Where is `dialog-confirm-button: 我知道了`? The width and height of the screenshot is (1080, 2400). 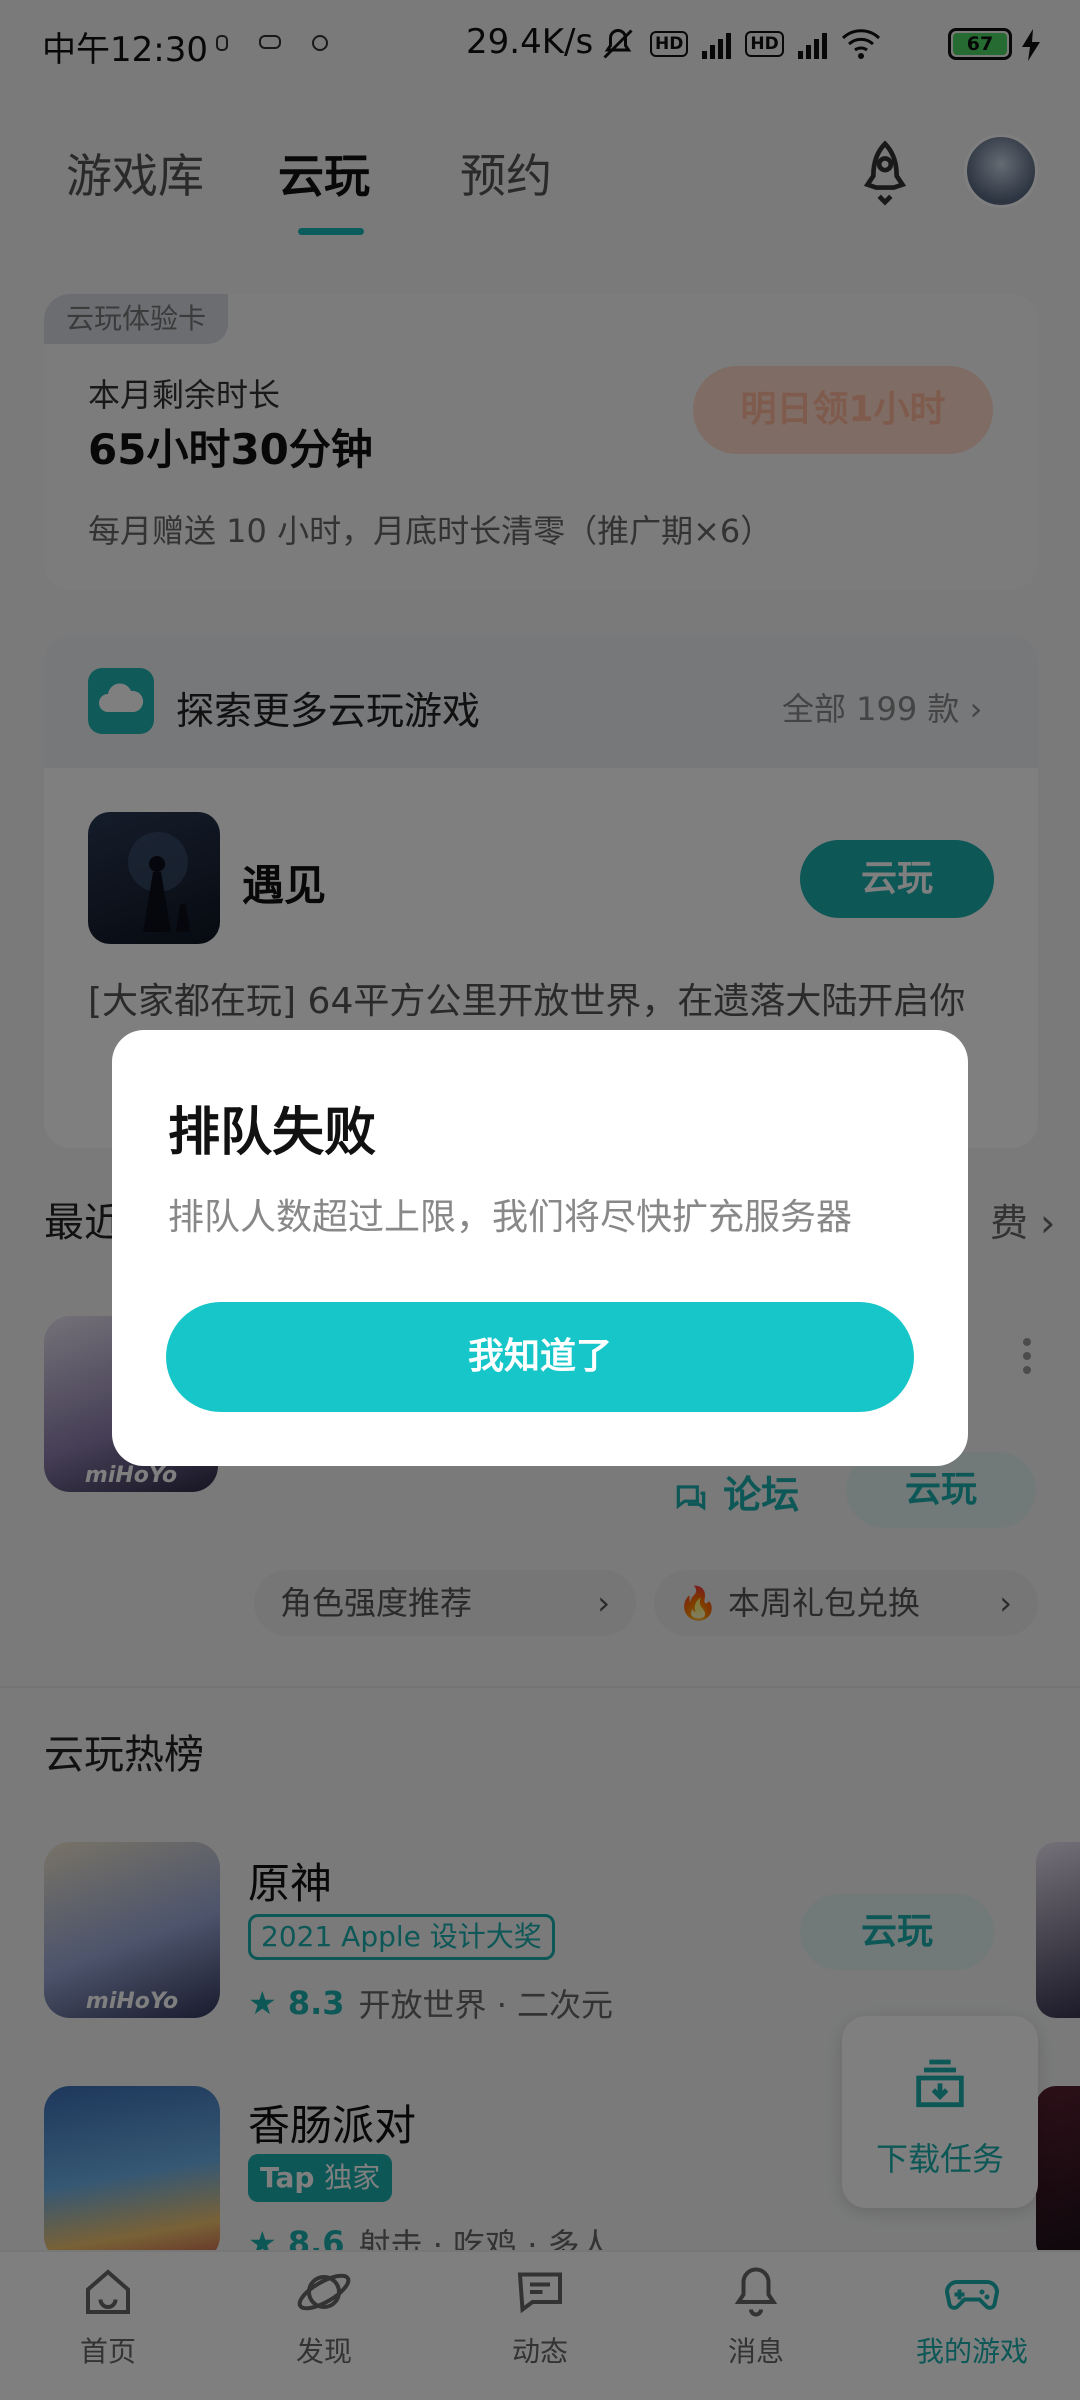 dialog-confirm-button: 我知道了 is located at coordinates (540, 1357).